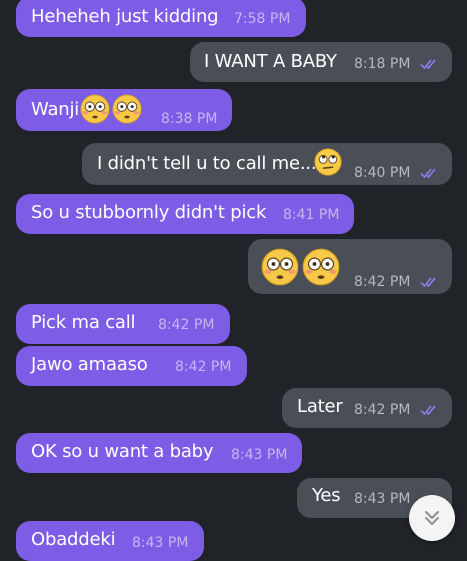 Image resolution: width=467 pixels, height=561 pixels. I want to click on message-time: 8:40 PM, so click(382, 173).